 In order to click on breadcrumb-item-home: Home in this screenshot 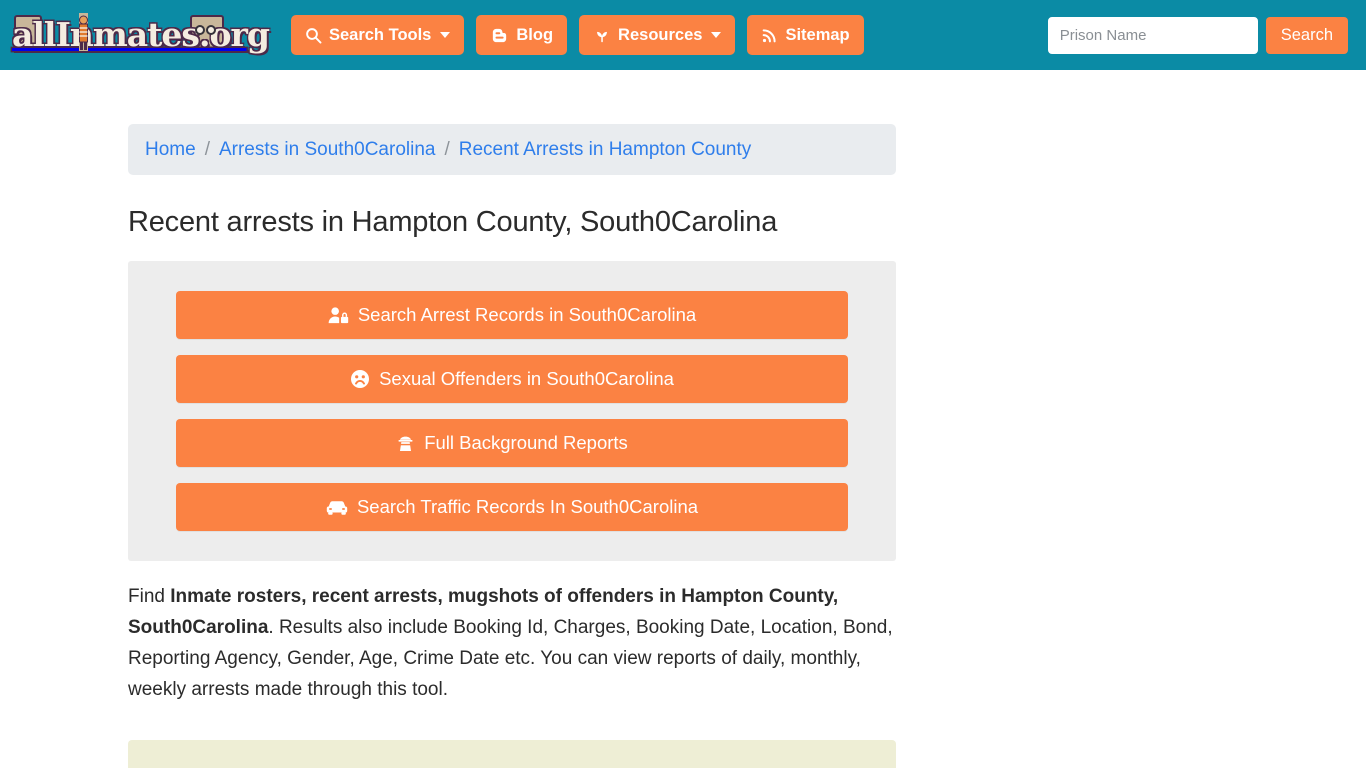, I will do `click(170, 150)`.